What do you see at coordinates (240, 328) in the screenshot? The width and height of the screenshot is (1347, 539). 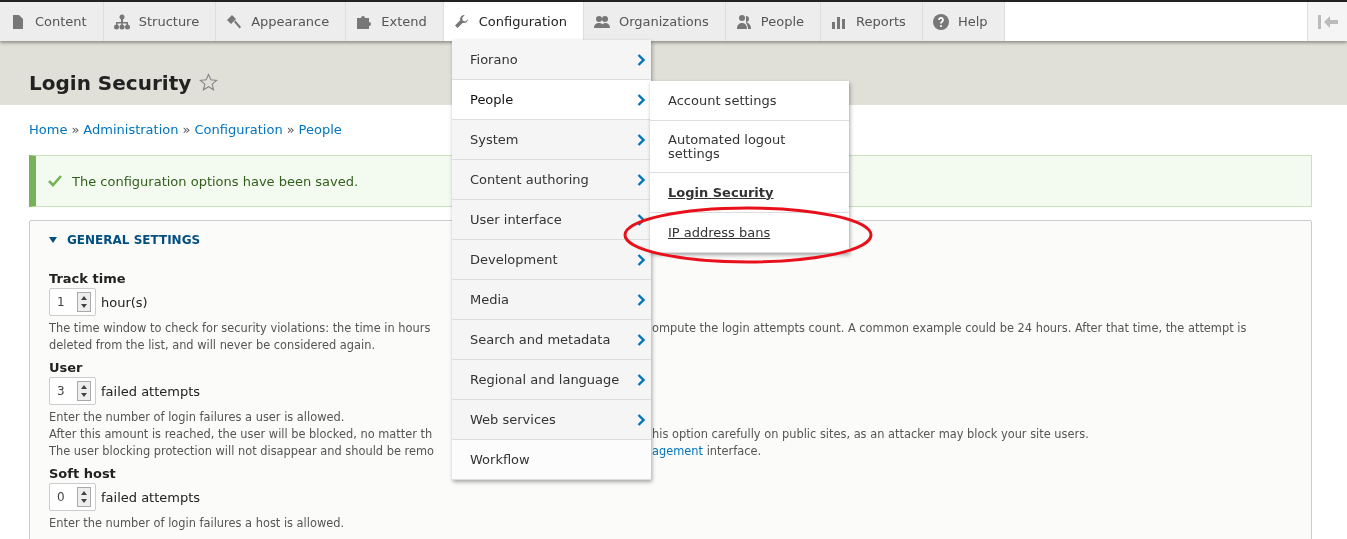 I see `description-text: The time window to check for security violations: the time in hours` at bounding box center [240, 328].